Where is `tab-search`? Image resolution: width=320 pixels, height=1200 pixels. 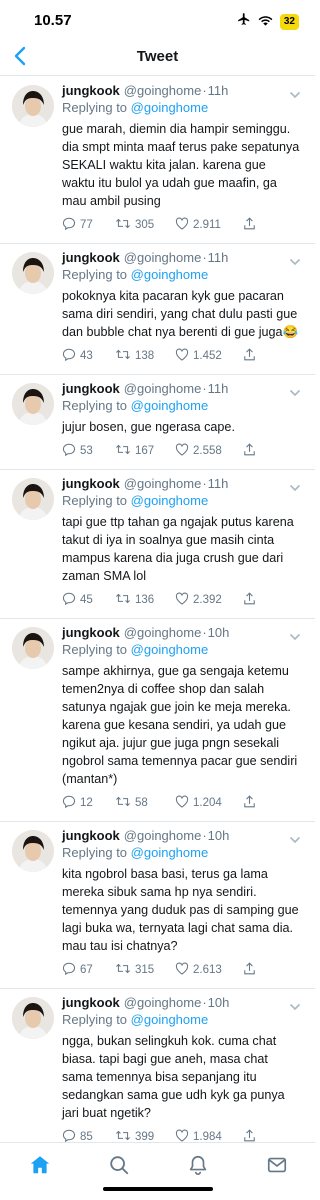
tab-search is located at coordinates (119, 1167).